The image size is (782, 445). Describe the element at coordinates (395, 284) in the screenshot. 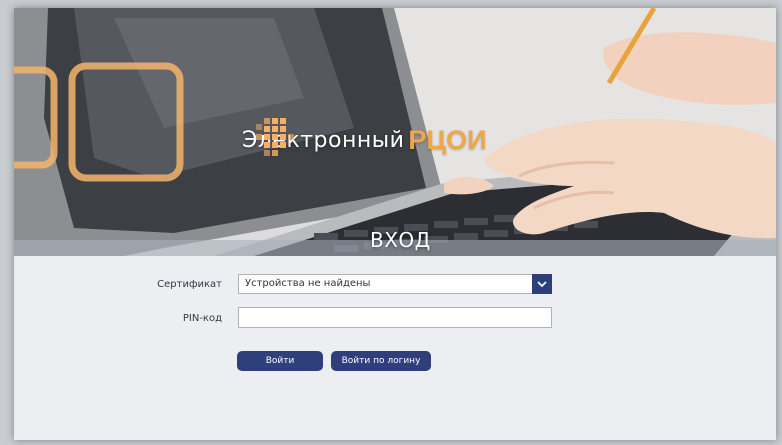

I see `certificate-select: Устройства не найдены` at that location.